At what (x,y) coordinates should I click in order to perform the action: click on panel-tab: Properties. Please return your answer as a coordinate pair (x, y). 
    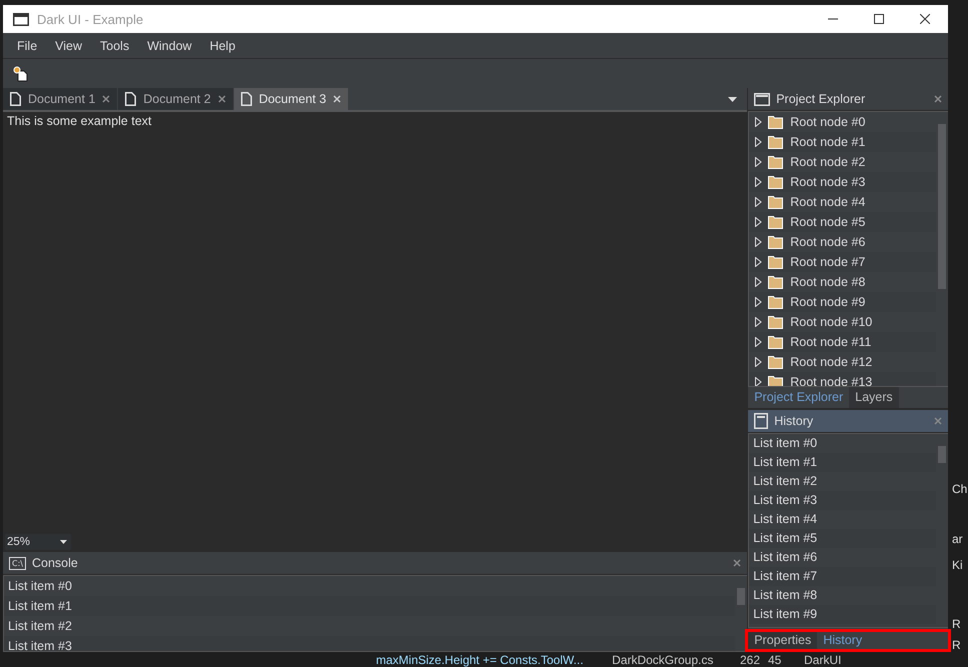
    Looking at the image, I should click on (783, 640).